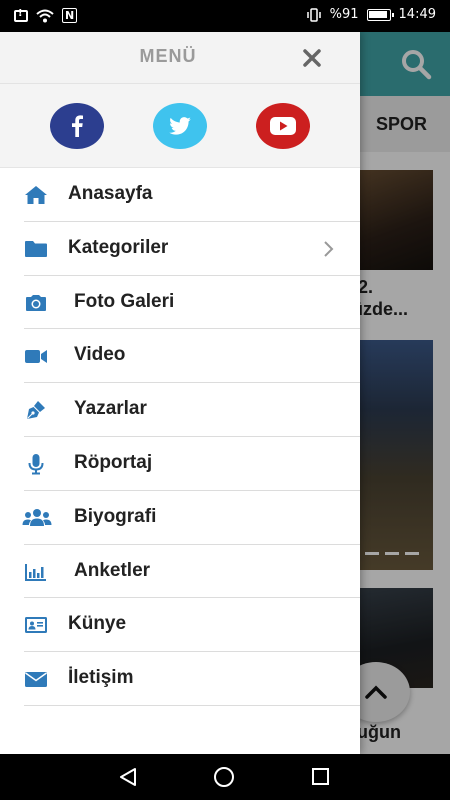  I want to click on camera-icon, so click(36, 302).